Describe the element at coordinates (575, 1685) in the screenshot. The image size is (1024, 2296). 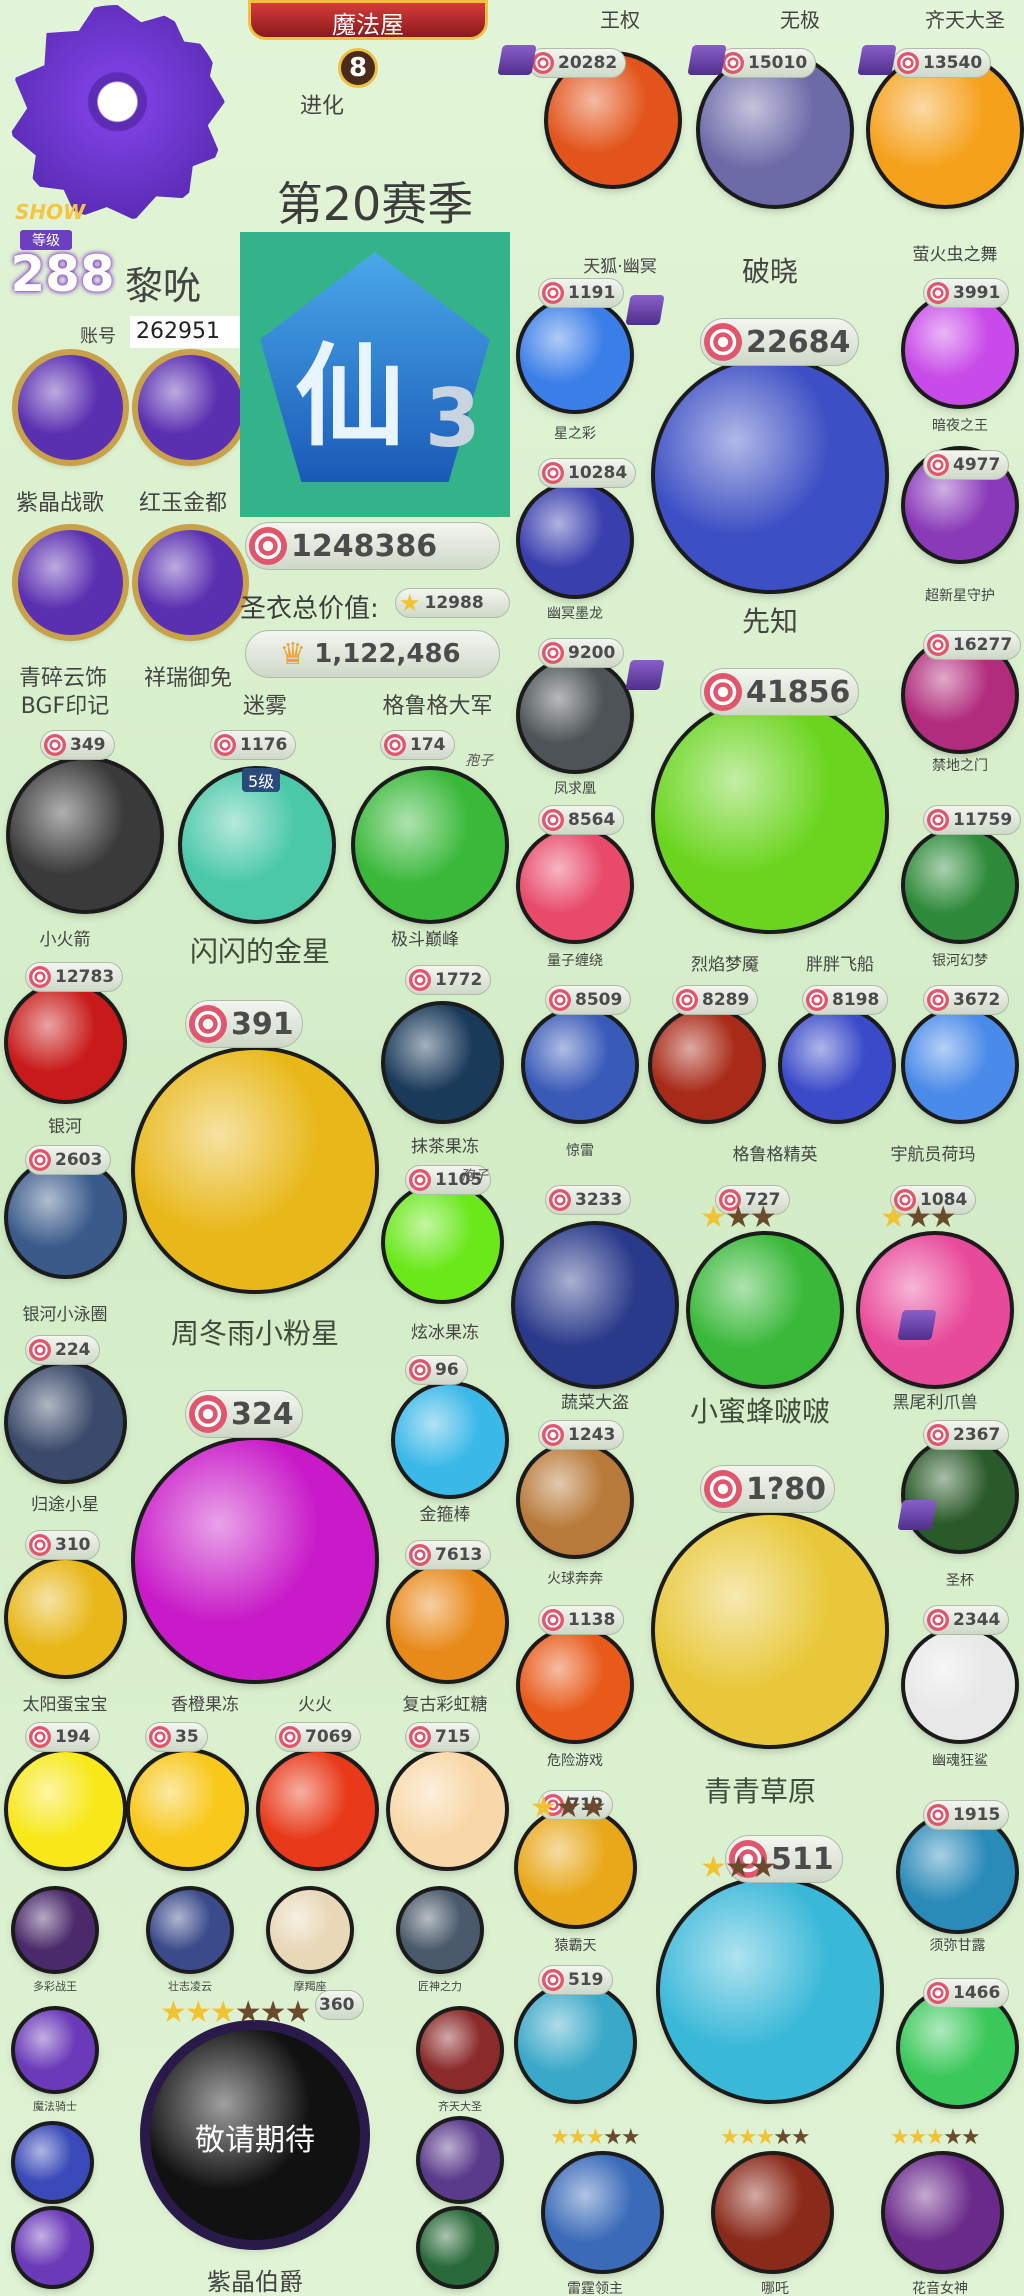
I see `weixian-ball` at that location.